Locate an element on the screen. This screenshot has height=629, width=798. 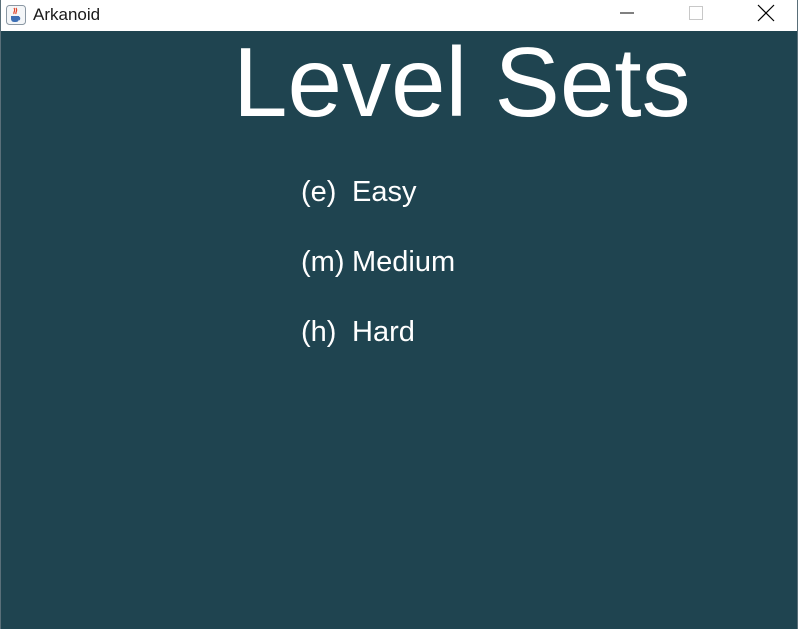
option-label: Easy is located at coordinates (384, 192).